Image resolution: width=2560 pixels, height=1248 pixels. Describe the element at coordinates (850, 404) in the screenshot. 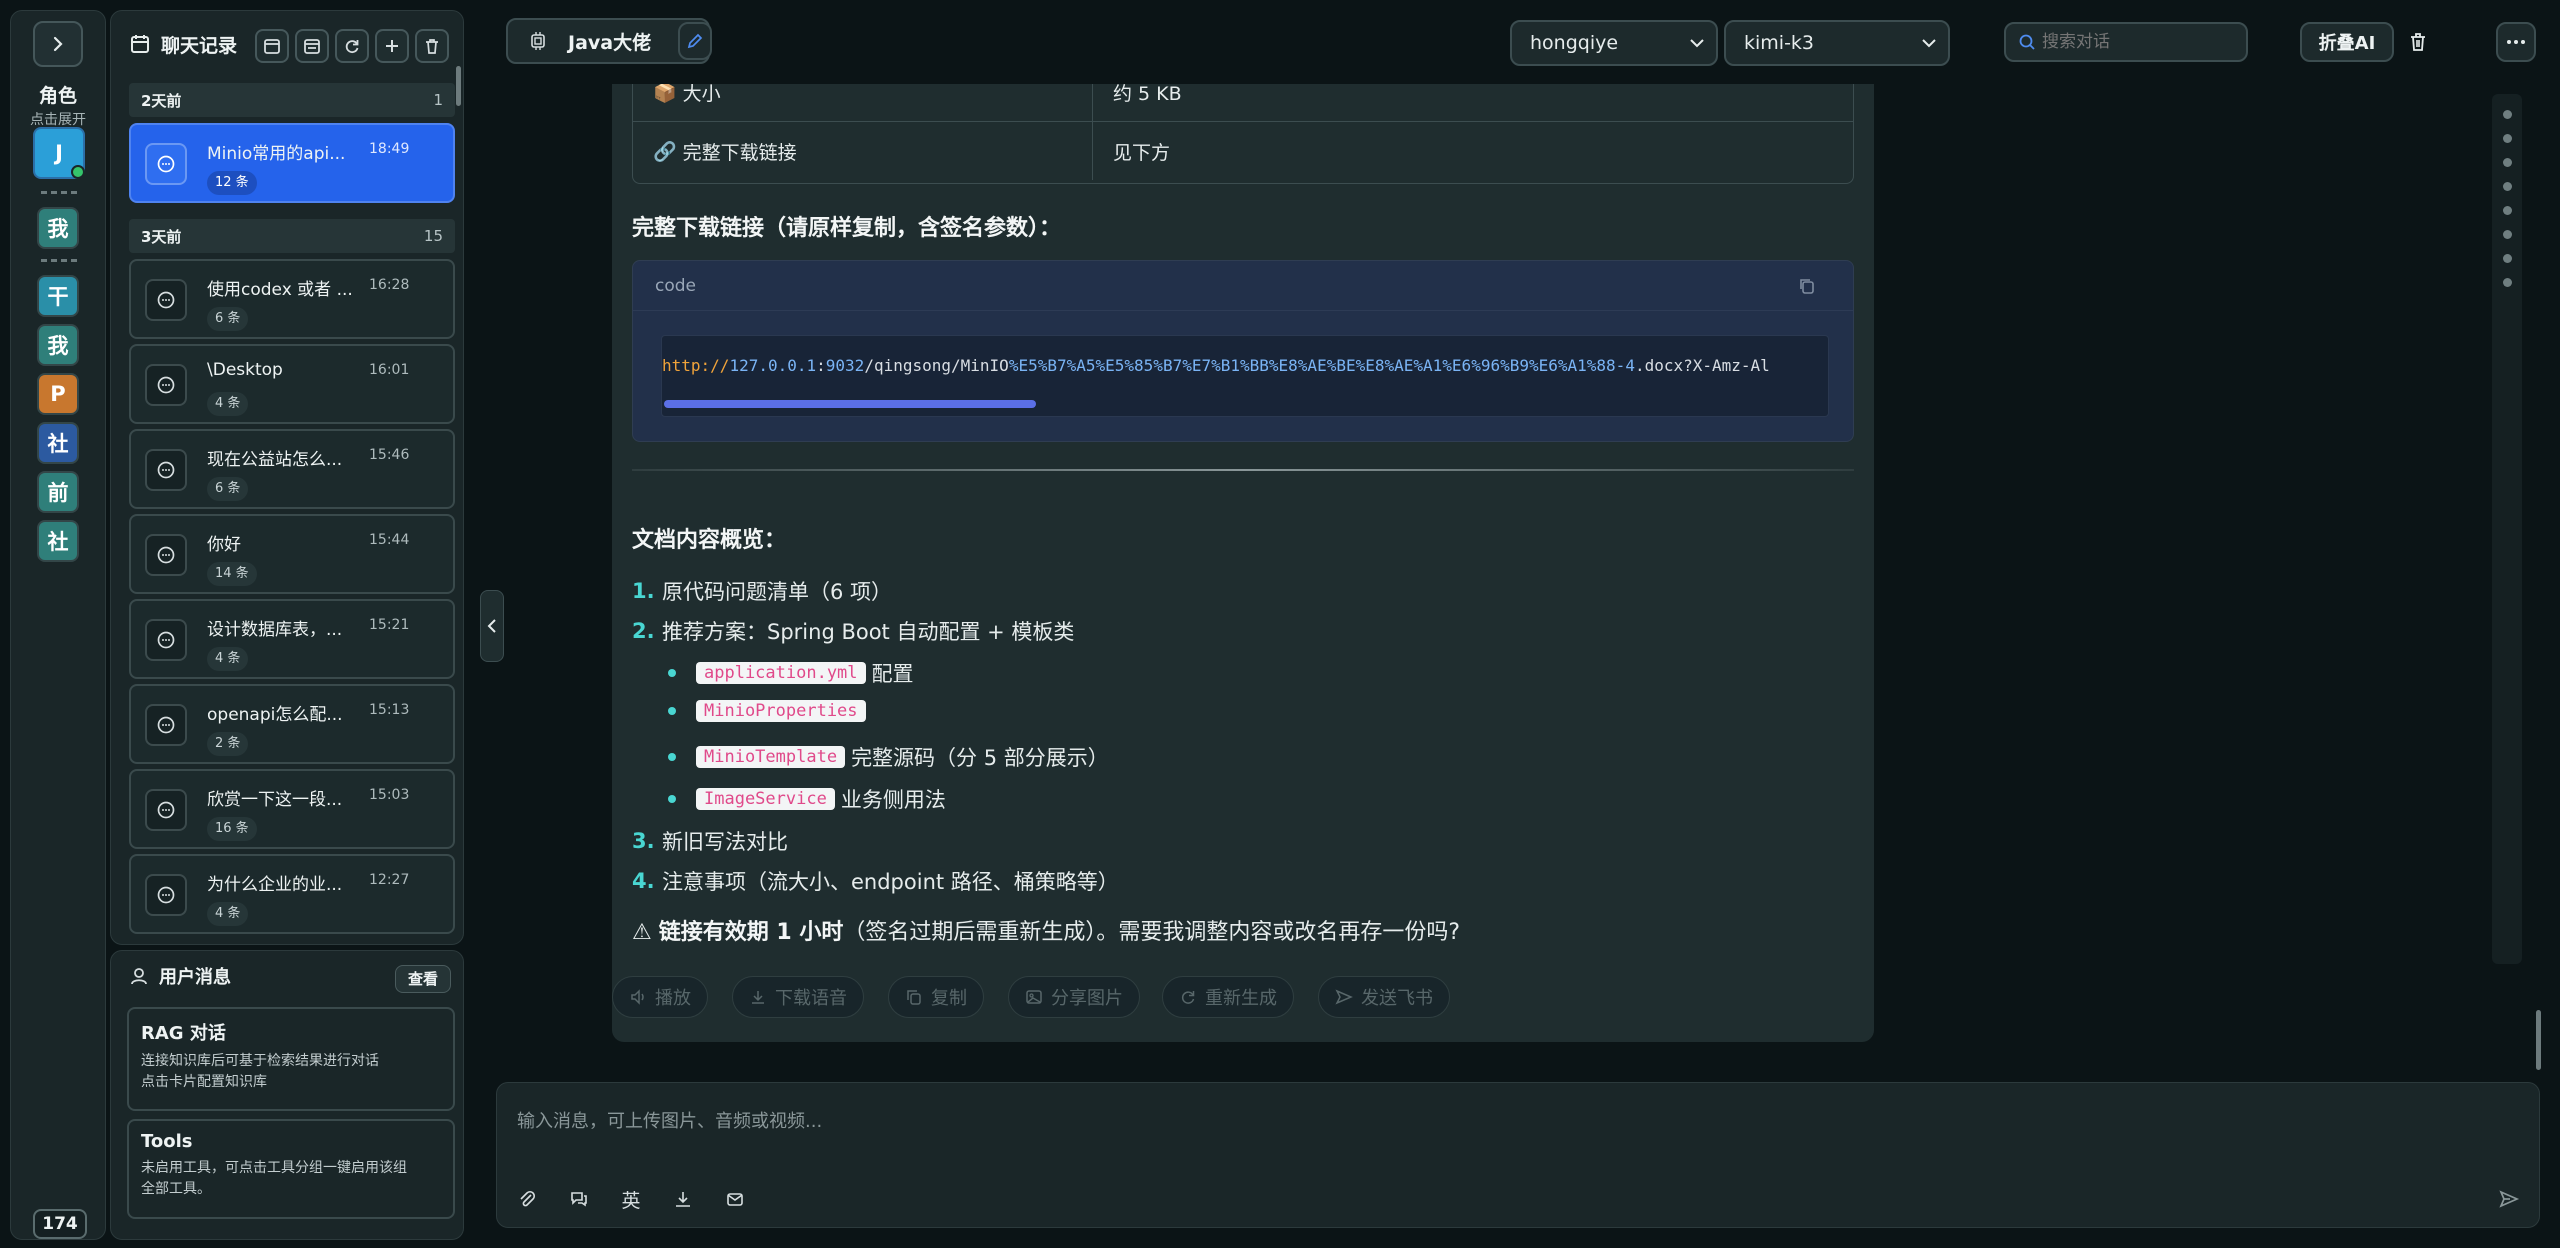

I see `code-scrollbar` at that location.